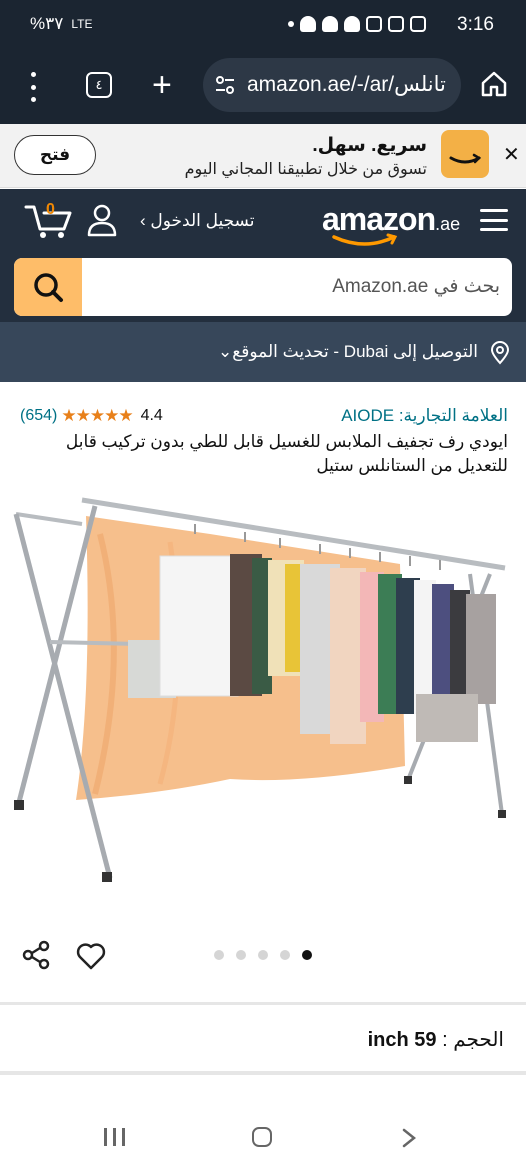 This screenshot has height=1169, width=526. Describe the element at coordinates (500, 353) in the screenshot. I see `location-pin-icon` at that location.